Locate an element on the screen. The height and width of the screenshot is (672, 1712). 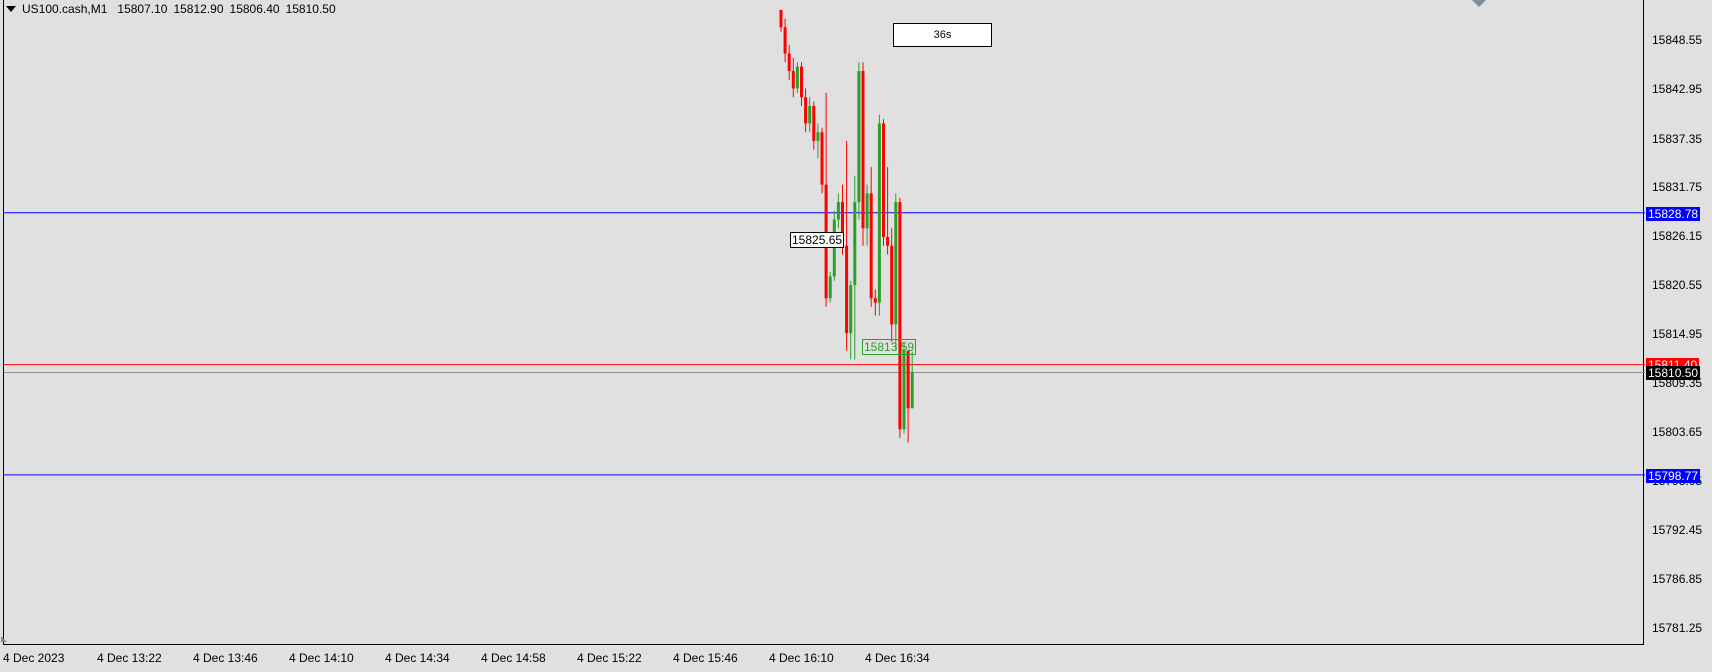
time-tick-label: 4 Dec 2023 is located at coordinates (34, 658).